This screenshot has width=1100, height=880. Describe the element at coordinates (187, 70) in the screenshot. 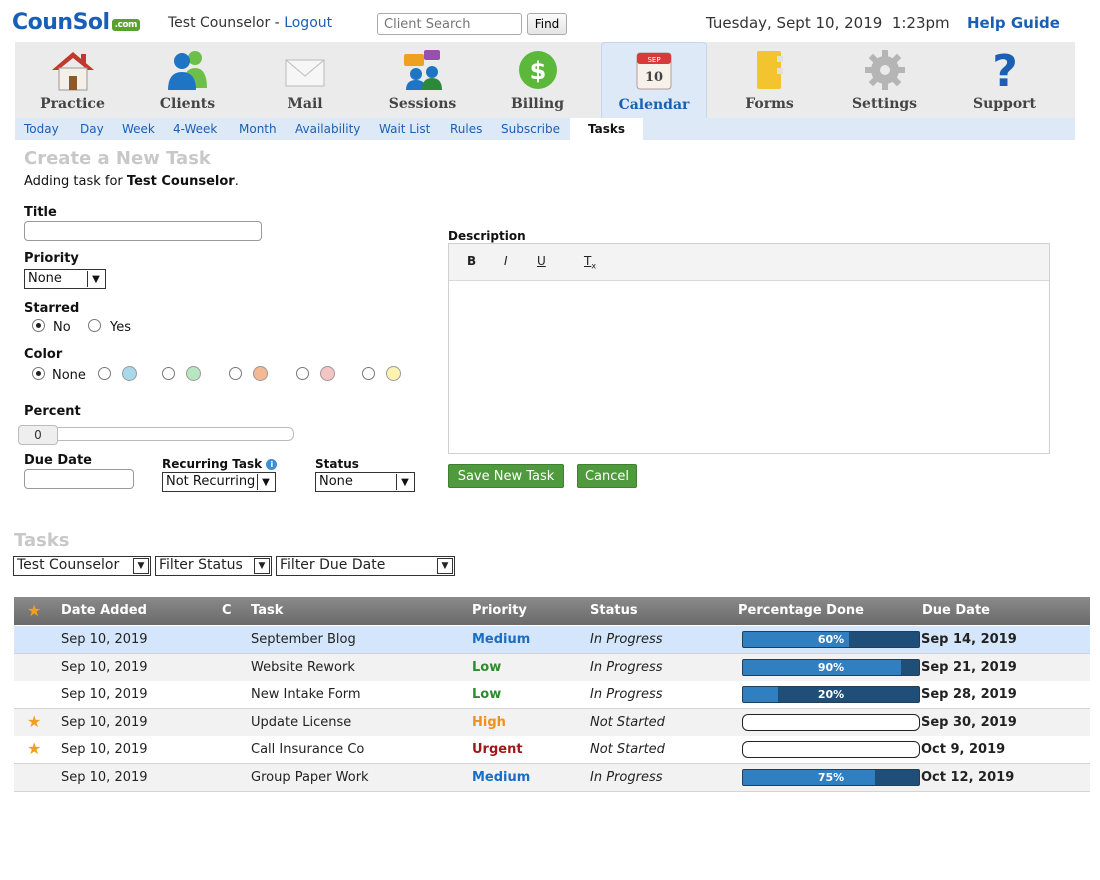

I see `people-icon` at that location.